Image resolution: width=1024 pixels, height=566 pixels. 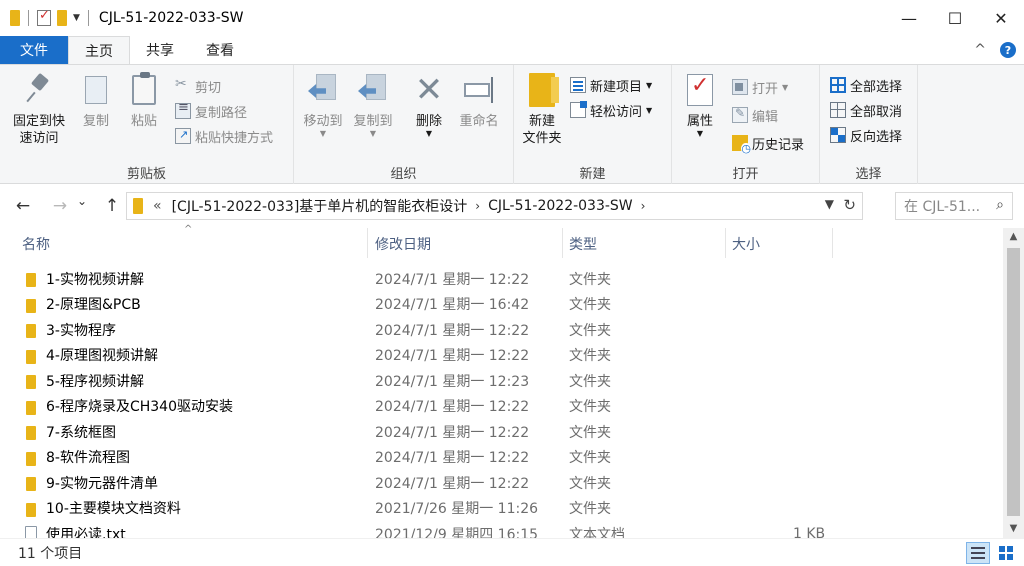 What do you see at coordinates (501, 458) in the screenshot?
I see `list-item: 8-软件流程图 2024/7/1 星期一 12:22 文件夹` at bounding box center [501, 458].